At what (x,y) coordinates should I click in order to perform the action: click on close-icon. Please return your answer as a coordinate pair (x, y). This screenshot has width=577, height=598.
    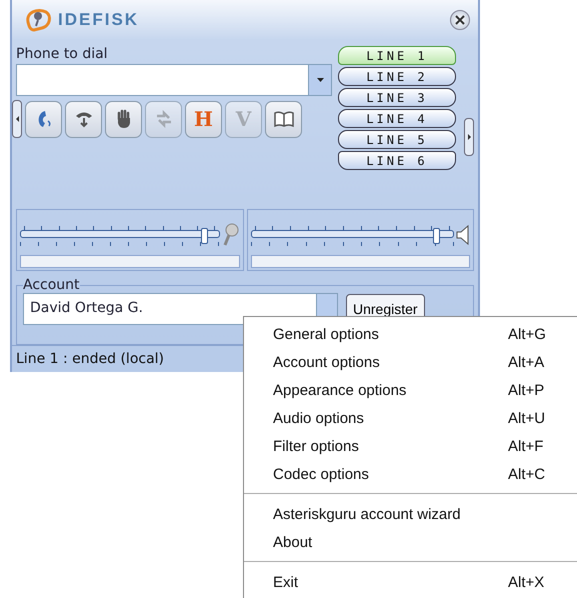
    Looking at the image, I should click on (460, 20).